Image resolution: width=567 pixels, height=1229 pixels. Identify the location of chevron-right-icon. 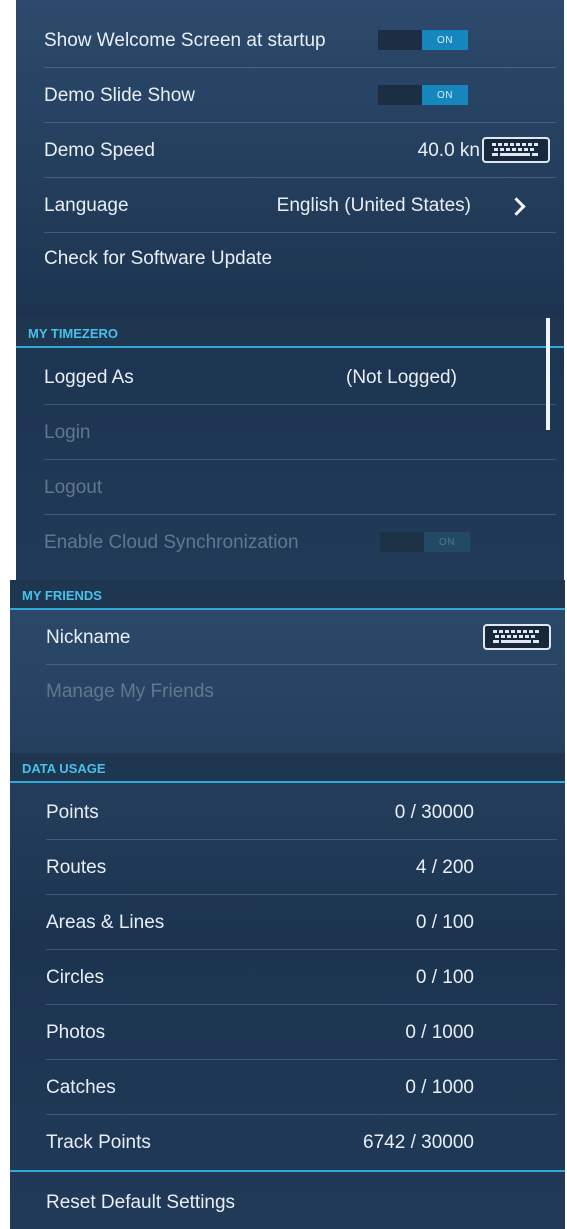
(516, 206).